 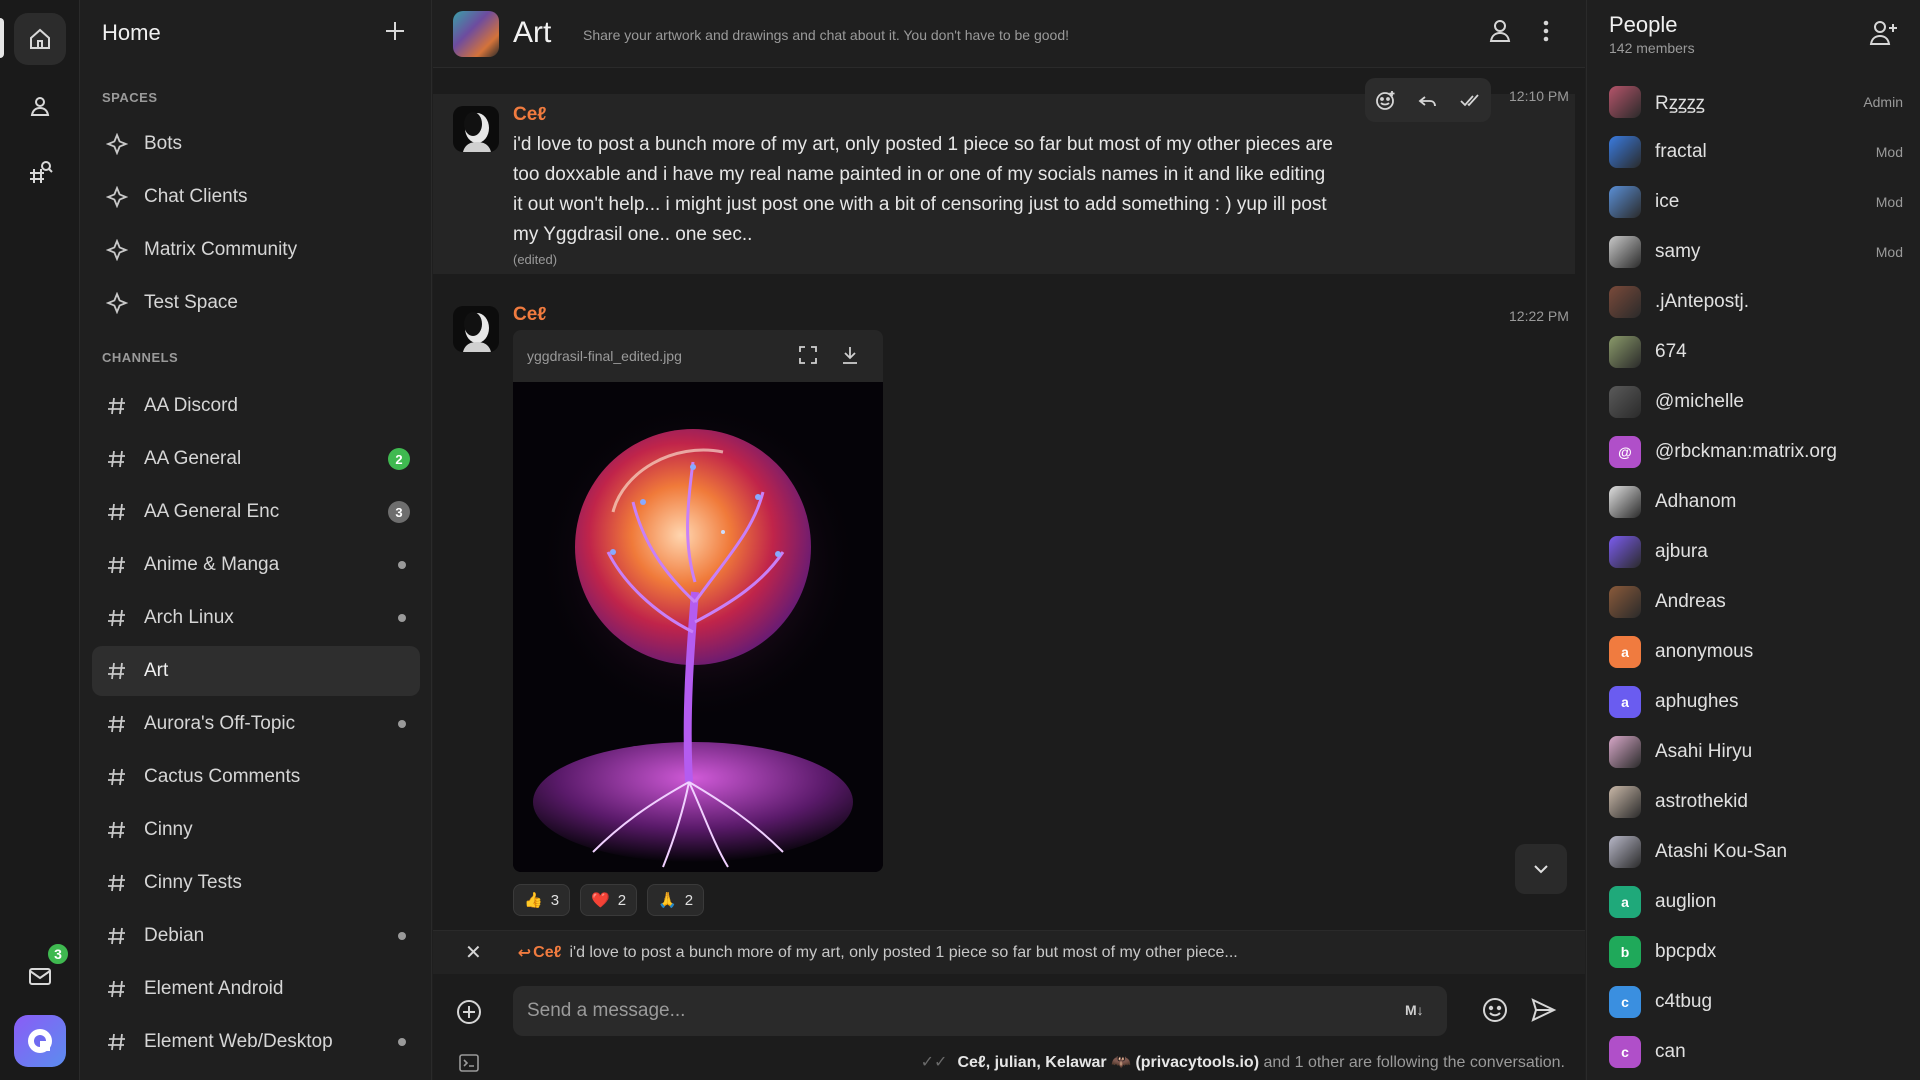 What do you see at coordinates (473, 952) in the screenshot?
I see `cancel-reply-button: ✕` at bounding box center [473, 952].